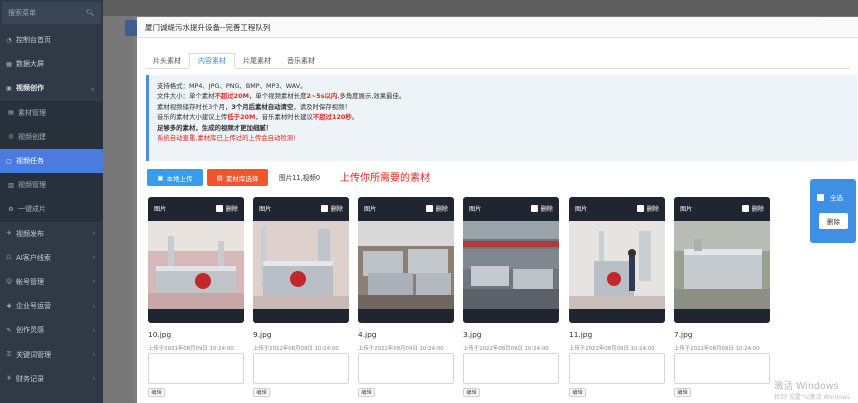  What do you see at coordinates (51, 282) in the screenshot?
I see `sidebar-item-account: ☺ 帐号管理 ‹` at bounding box center [51, 282].